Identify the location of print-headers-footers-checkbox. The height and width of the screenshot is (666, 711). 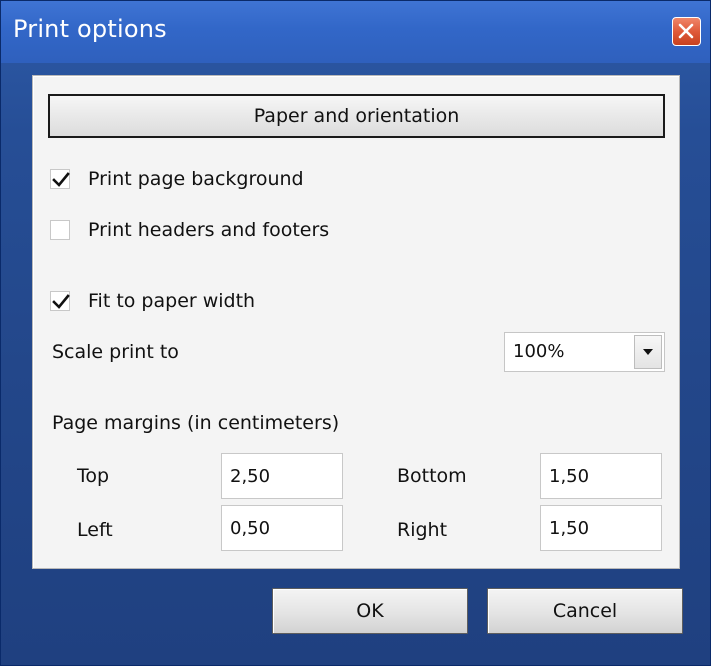
(60, 230).